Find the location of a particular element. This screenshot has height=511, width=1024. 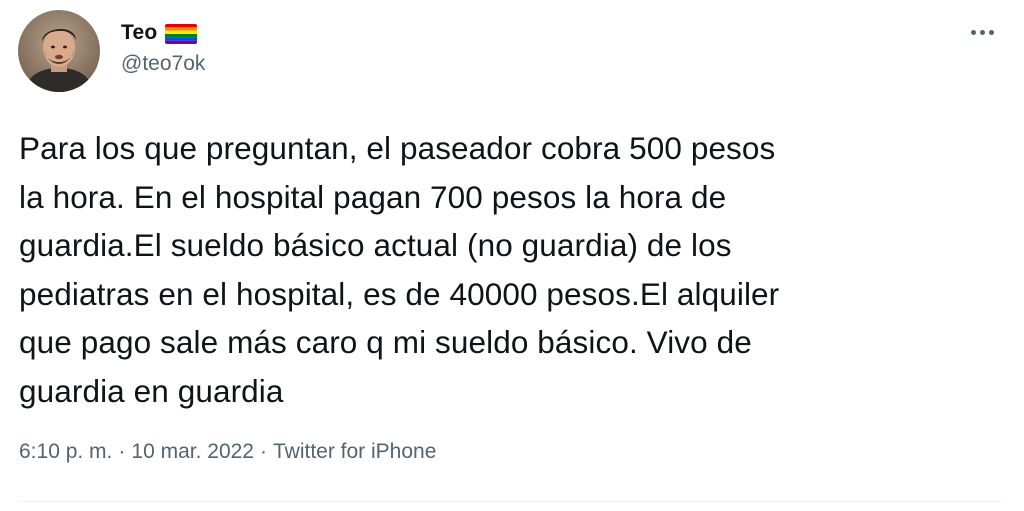

more-options-icon is located at coordinates (973, 32).